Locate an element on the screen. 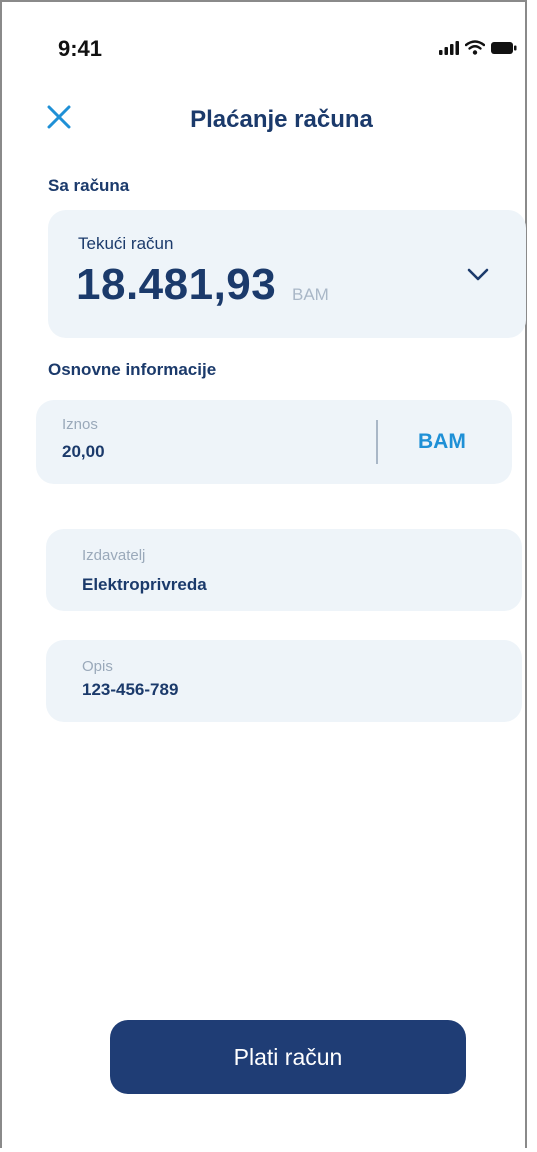 The height and width of the screenshot is (1152, 537). page-title: Plaćanje računa is located at coordinates (281, 119).